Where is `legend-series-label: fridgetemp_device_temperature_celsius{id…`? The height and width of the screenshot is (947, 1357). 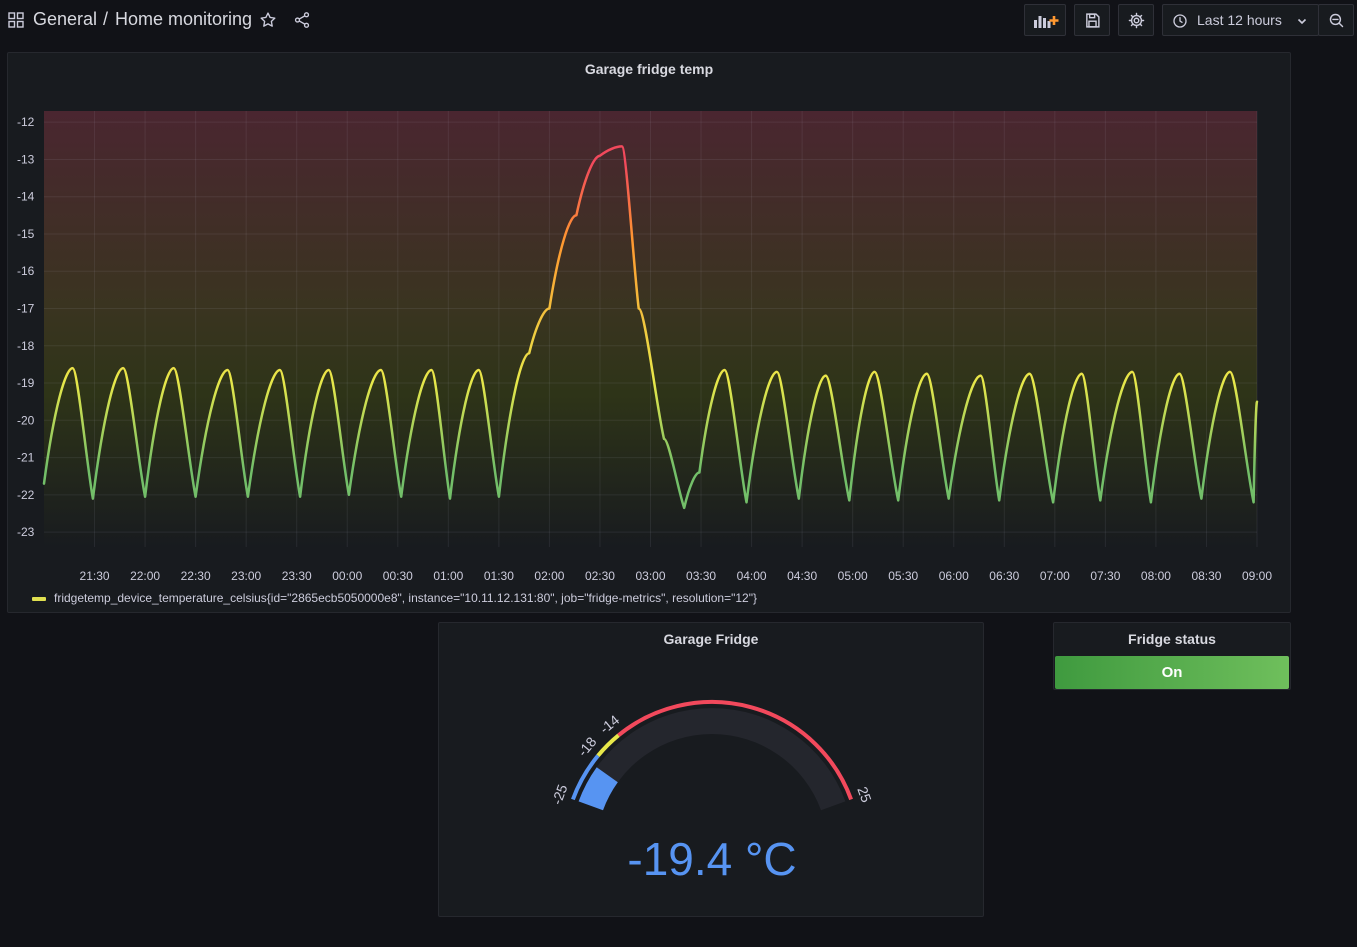 legend-series-label: fridgetemp_device_temperature_celsius{id… is located at coordinates (405, 598).